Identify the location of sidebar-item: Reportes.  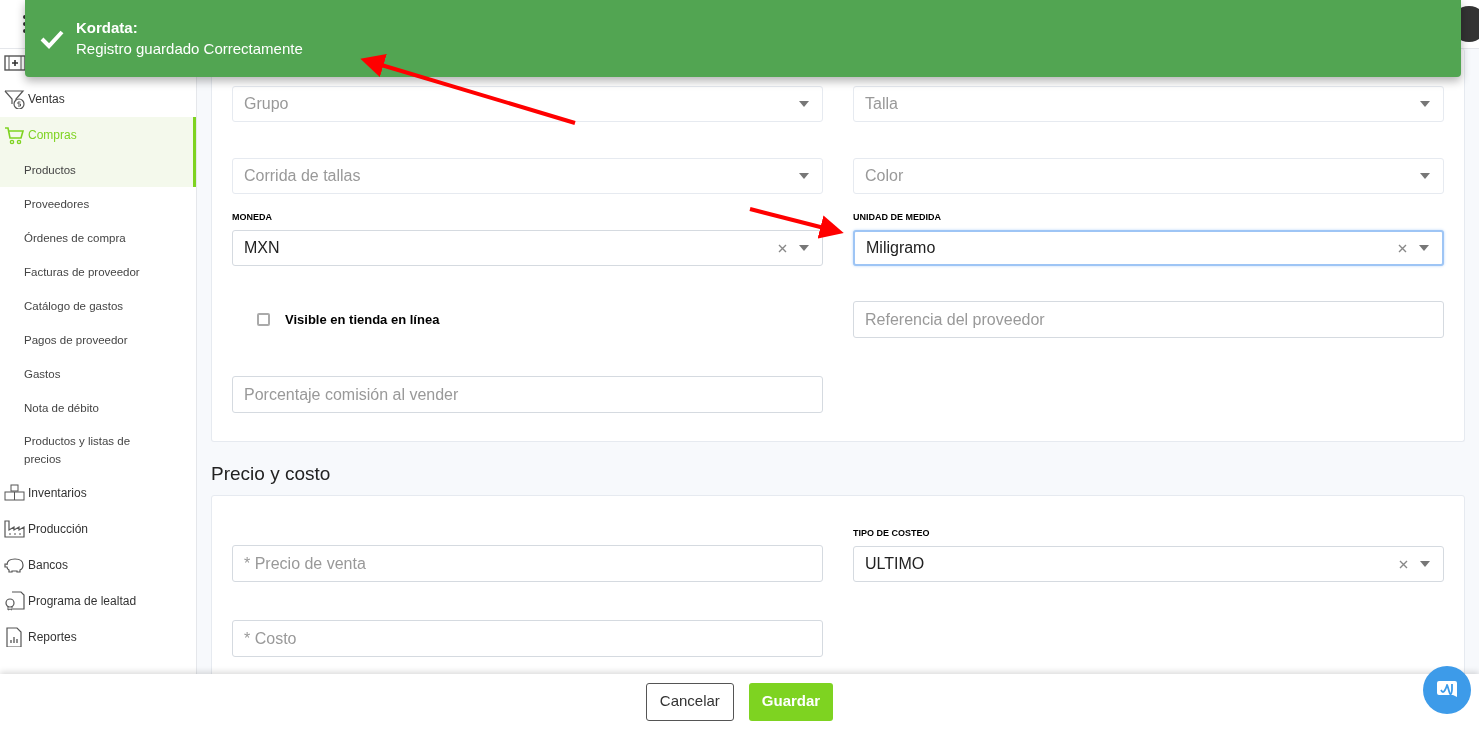
(98, 637).